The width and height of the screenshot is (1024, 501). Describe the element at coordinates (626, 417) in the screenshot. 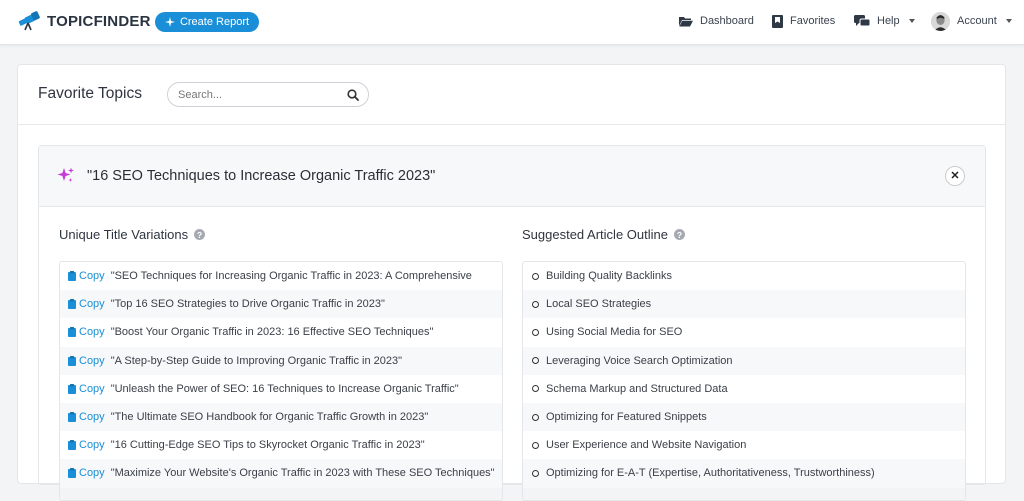

I see `outline-item-text: Optimizing for Featured Snippets` at that location.